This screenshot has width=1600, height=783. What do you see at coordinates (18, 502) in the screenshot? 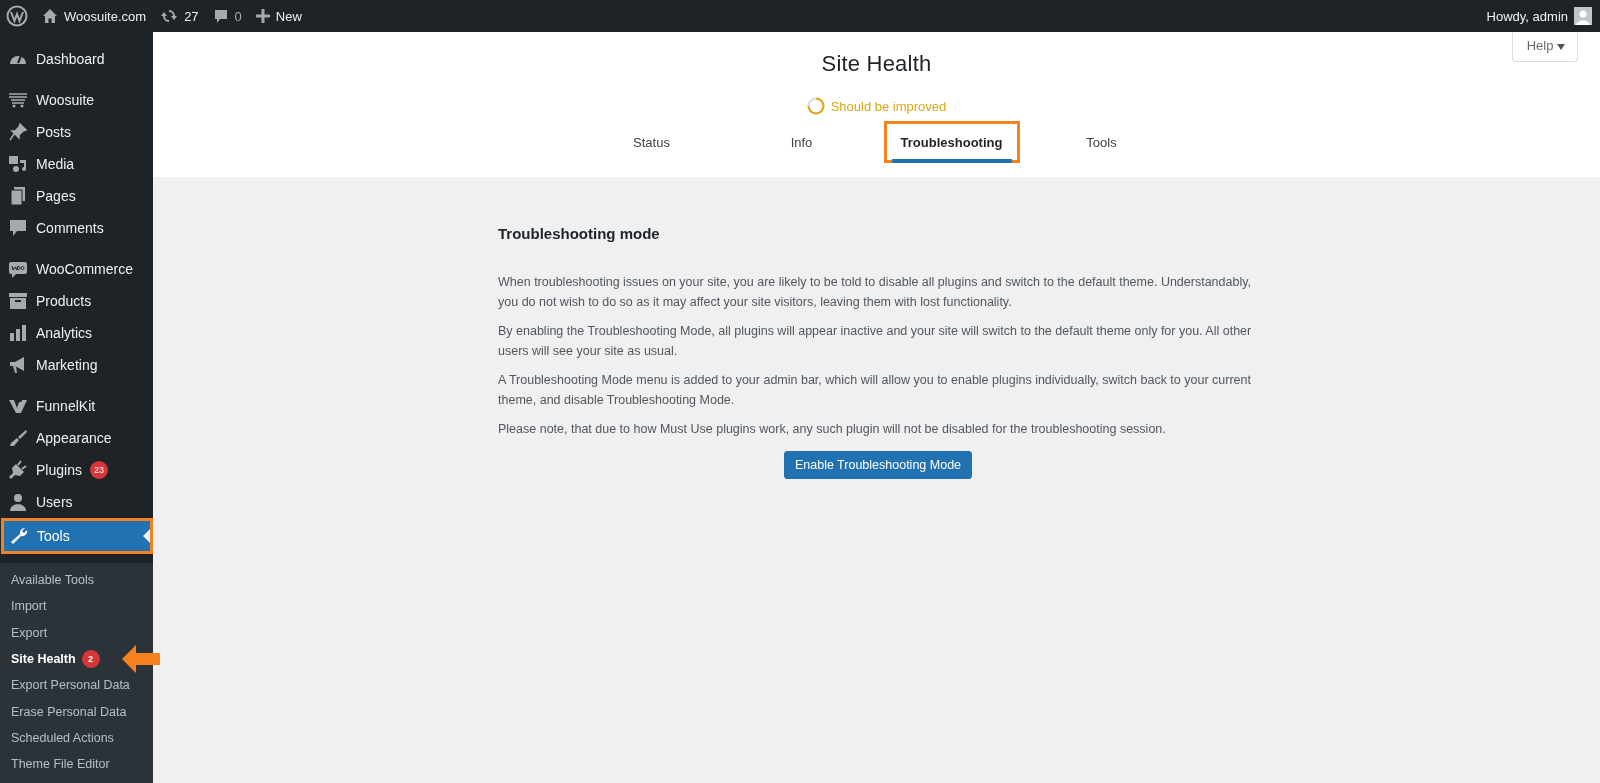
I see `user-icon` at bounding box center [18, 502].